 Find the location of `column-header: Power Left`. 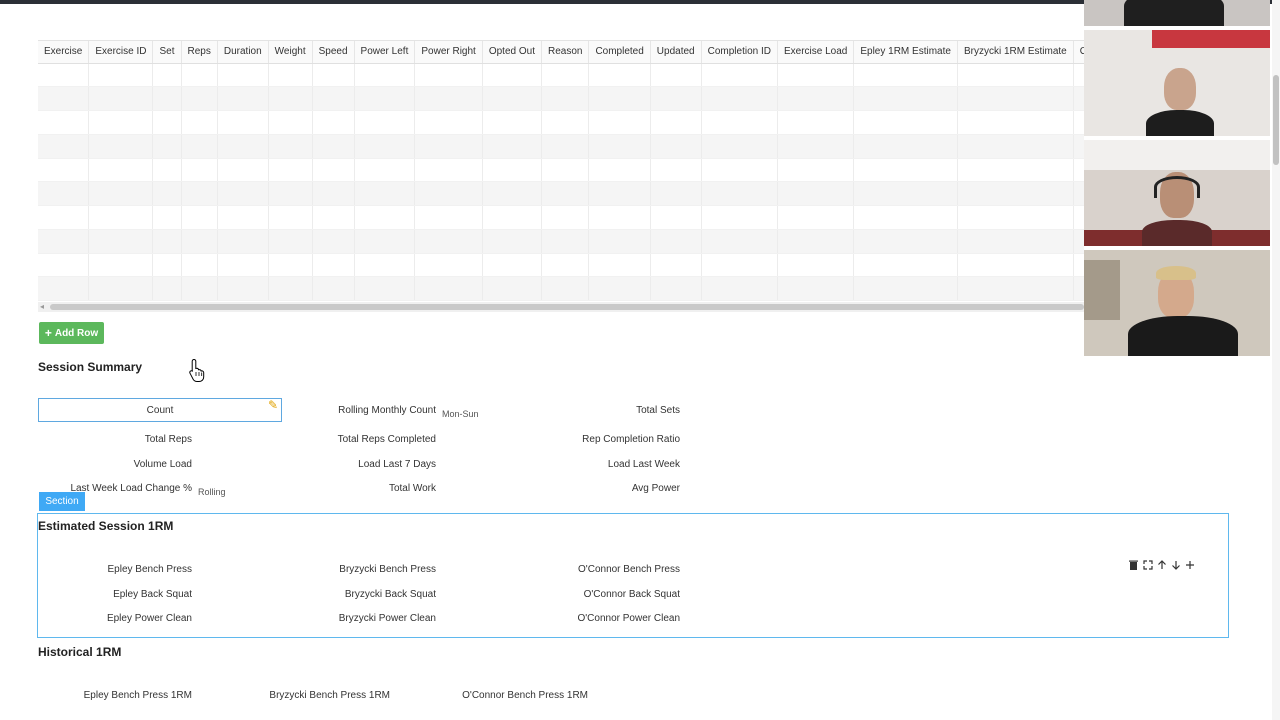

column-header: Power Left is located at coordinates (385, 52).